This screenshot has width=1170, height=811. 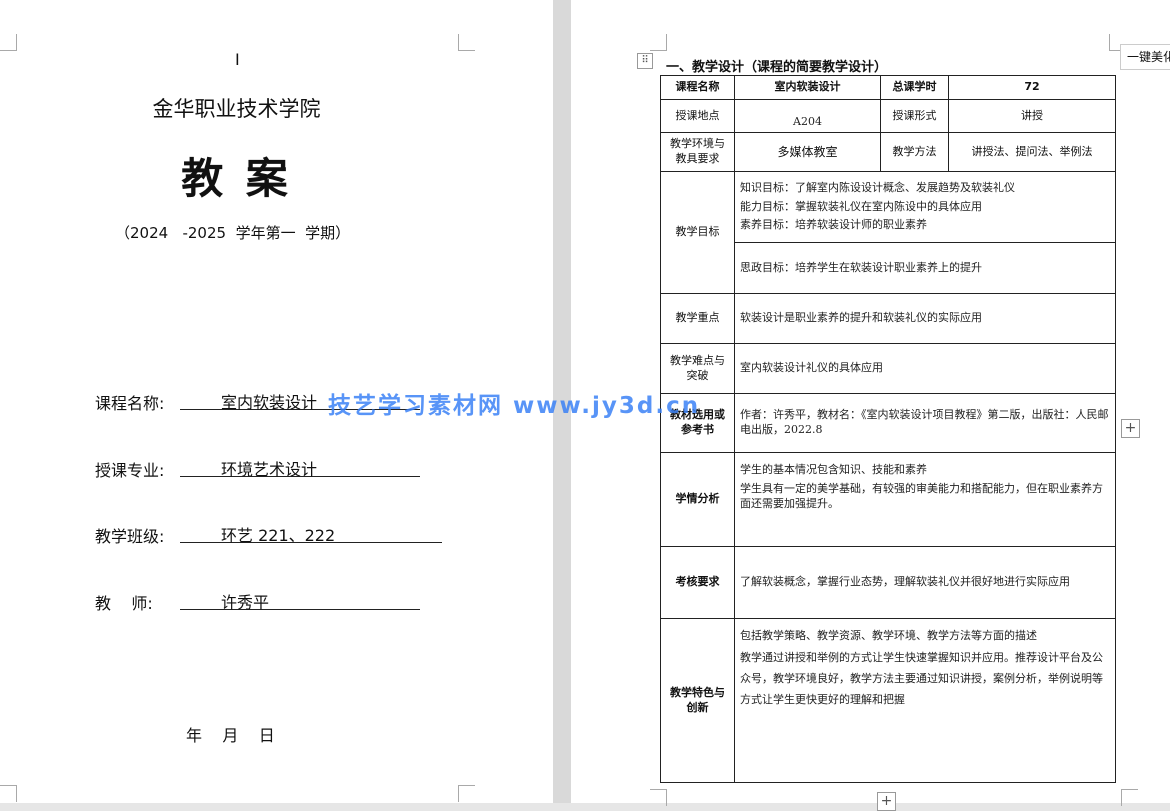 I want to click on add-row-plus-icon: +, so click(x=886, y=801).